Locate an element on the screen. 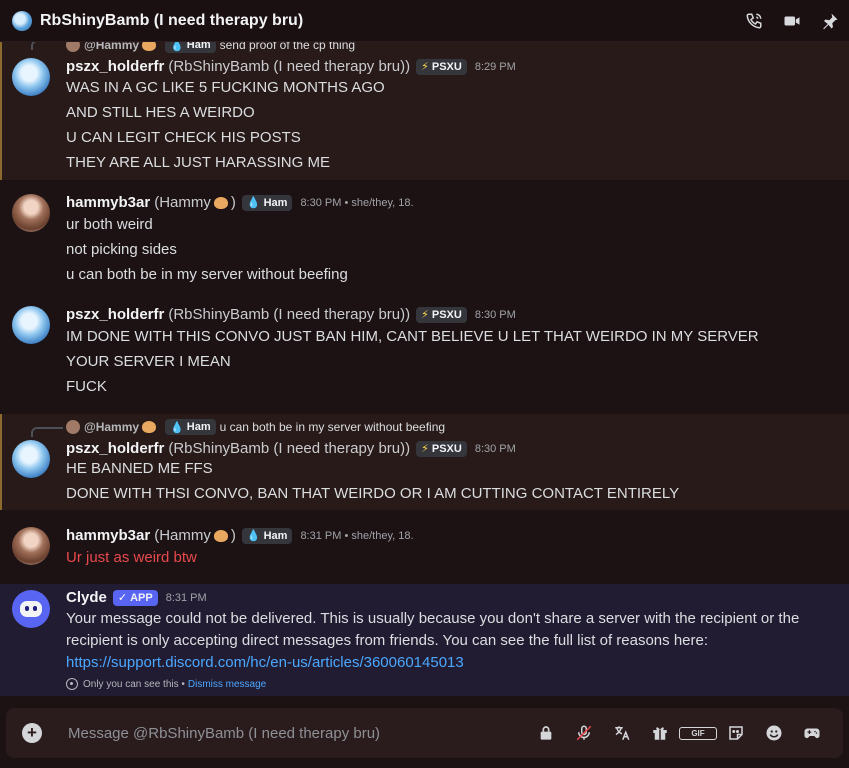 The height and width of the screenshot is (768, 849). message-line: THEY ARE ALL JUST HARASSING ME is located at coordinates (198, 162).